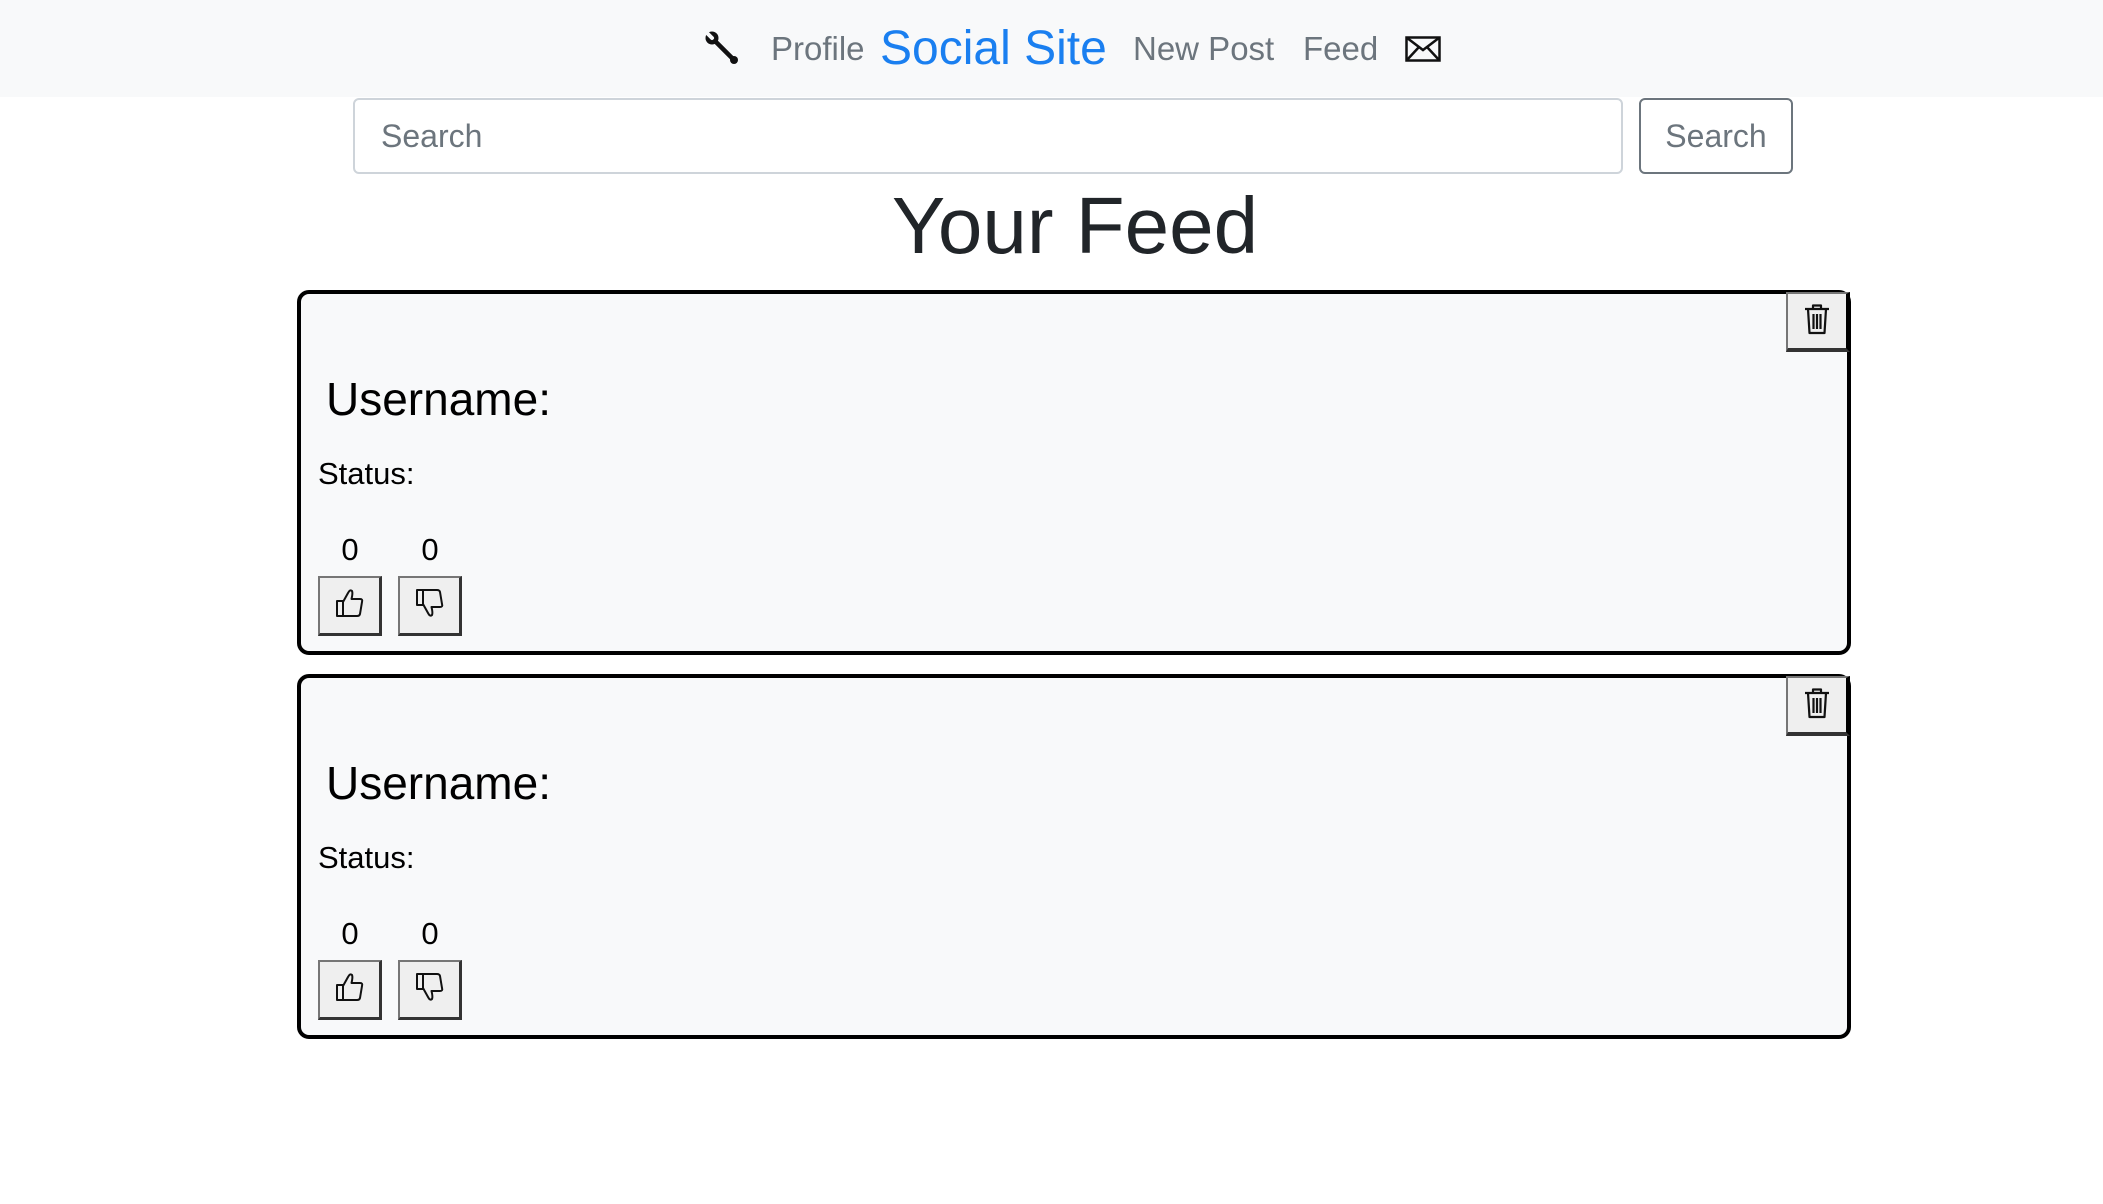 The image size is (2103, 1204). Describe the element at coordinates (1423, 48) in the screenshot. I see `envelope-icon` at that location.